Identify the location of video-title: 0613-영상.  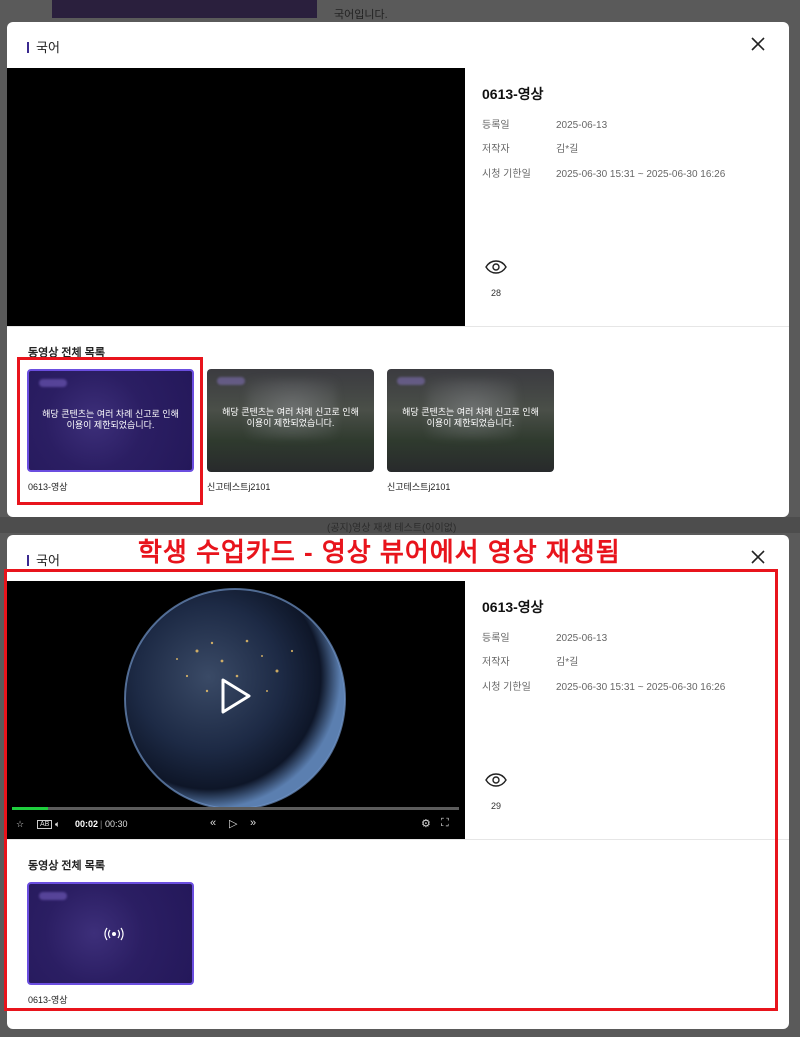
(513, 94).